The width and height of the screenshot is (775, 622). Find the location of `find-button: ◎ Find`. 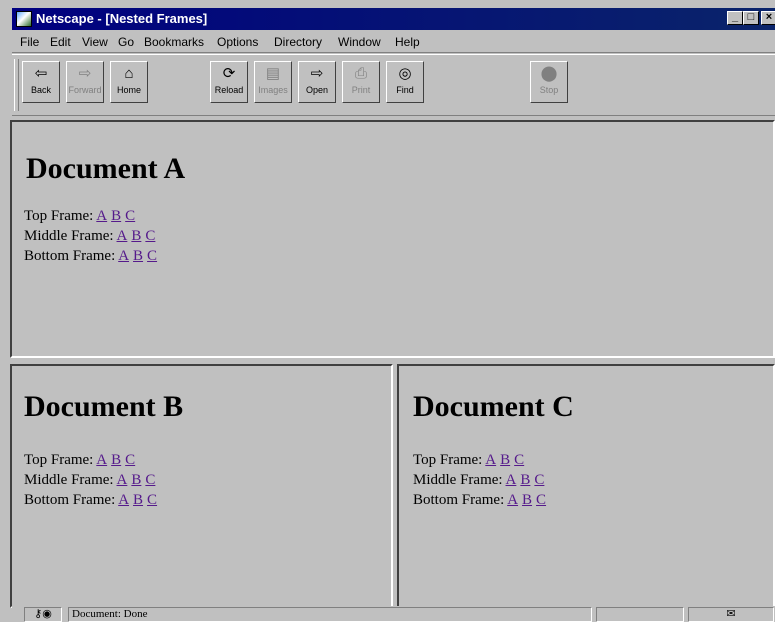

find-button: ◎ Find is located at coordinates (405, 82).